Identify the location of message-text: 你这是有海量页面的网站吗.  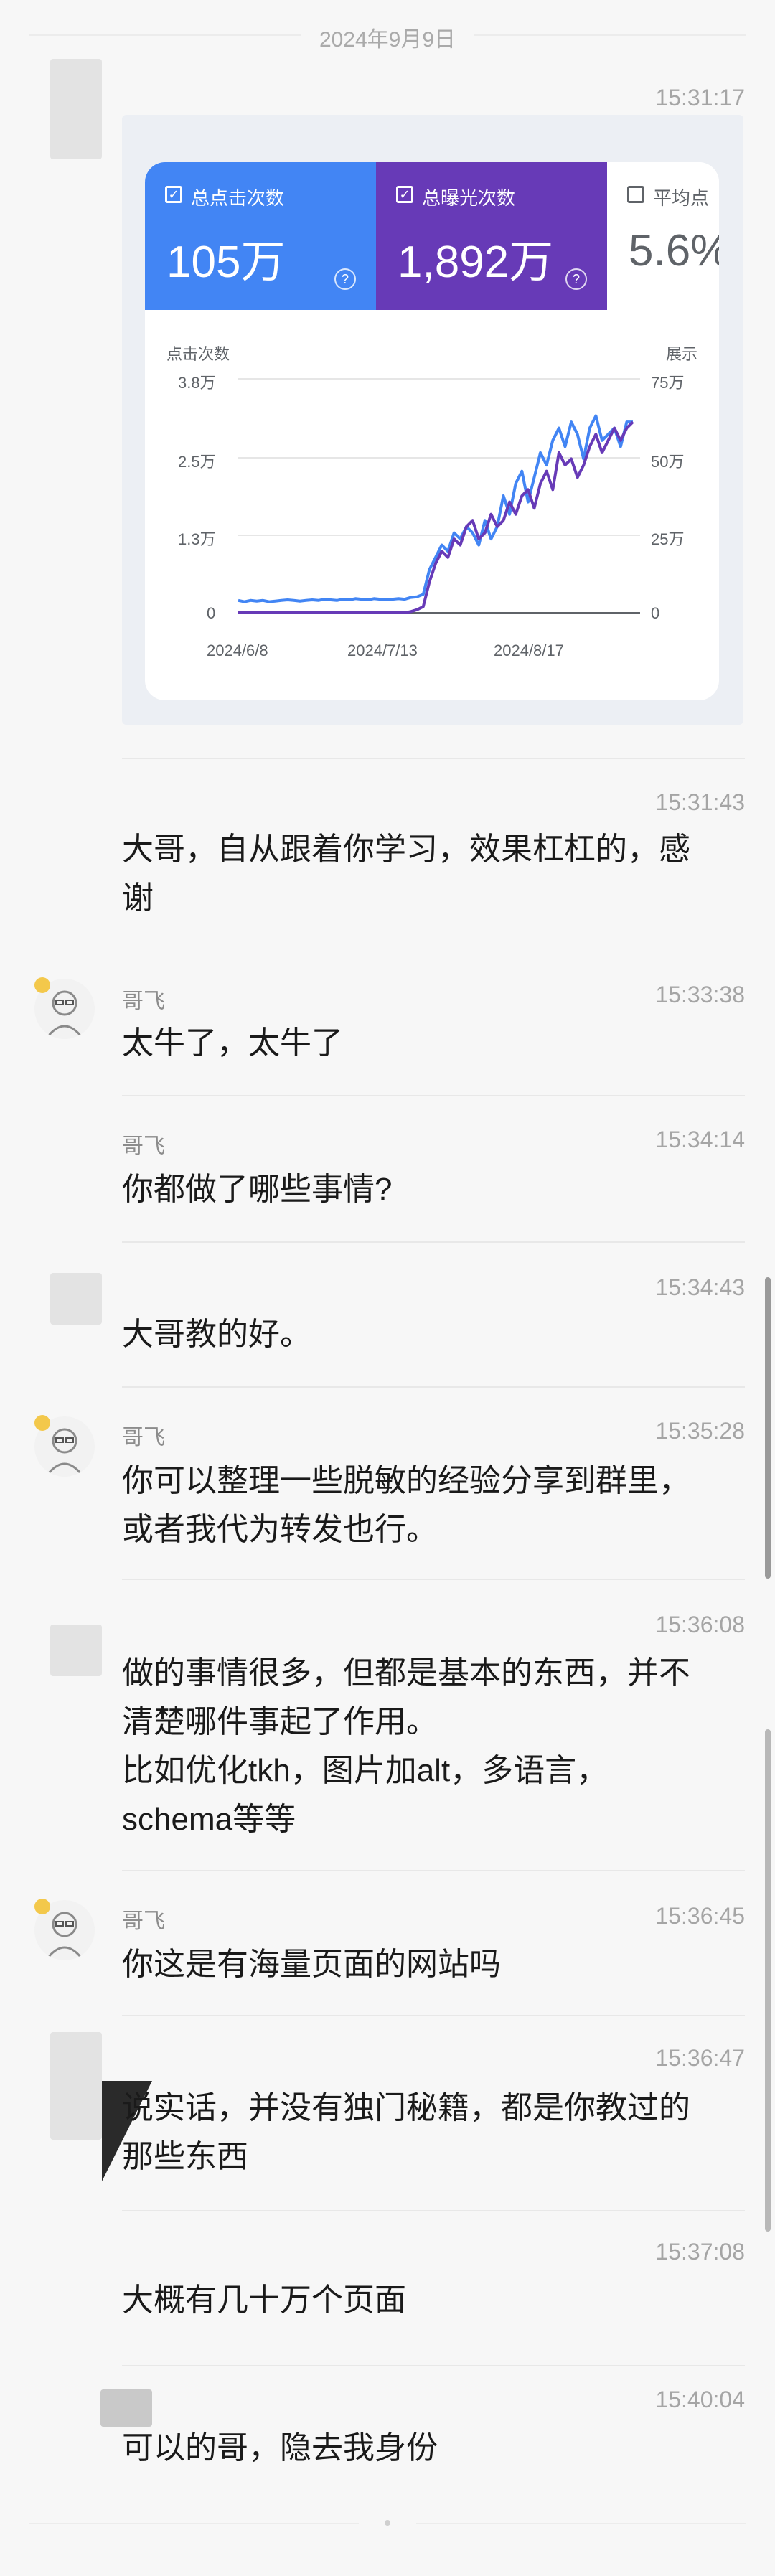
(427, 1964).